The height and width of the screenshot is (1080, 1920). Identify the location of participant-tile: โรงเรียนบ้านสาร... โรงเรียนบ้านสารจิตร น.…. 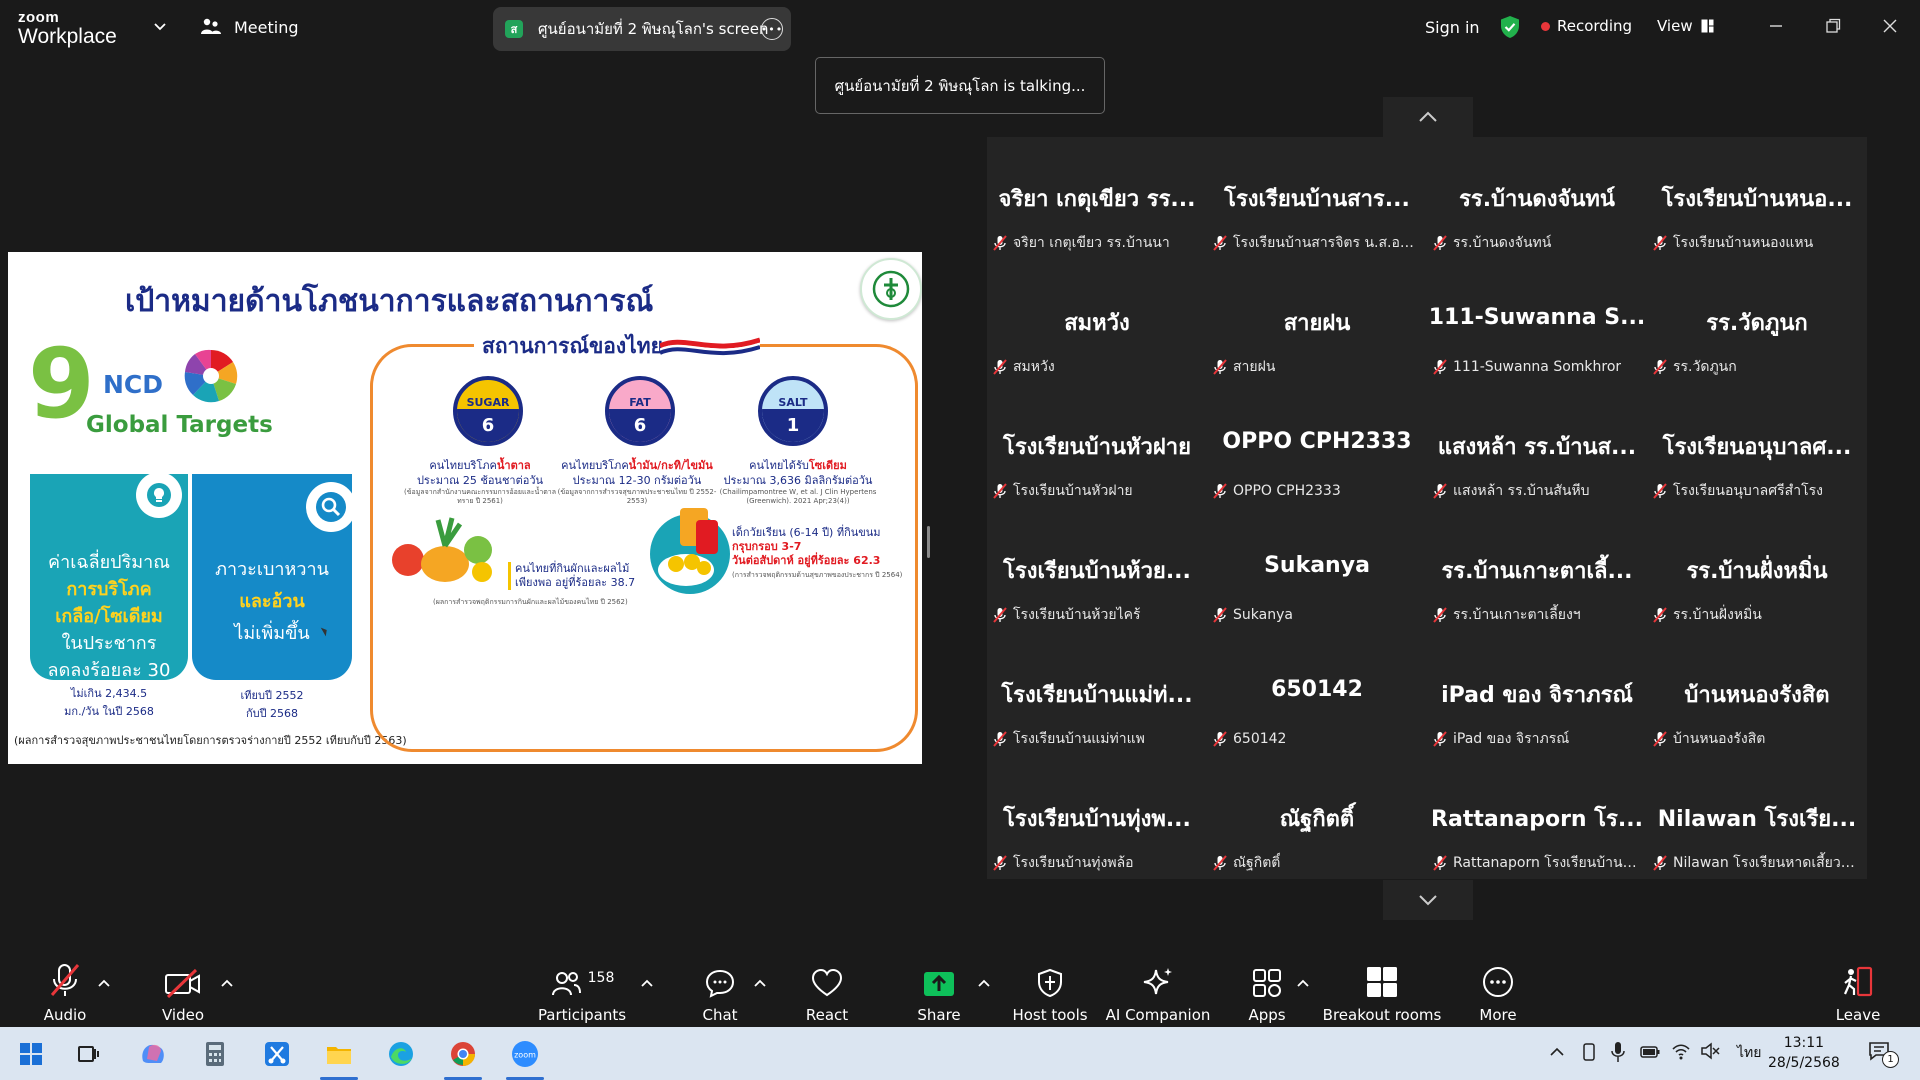
(1317, 199).